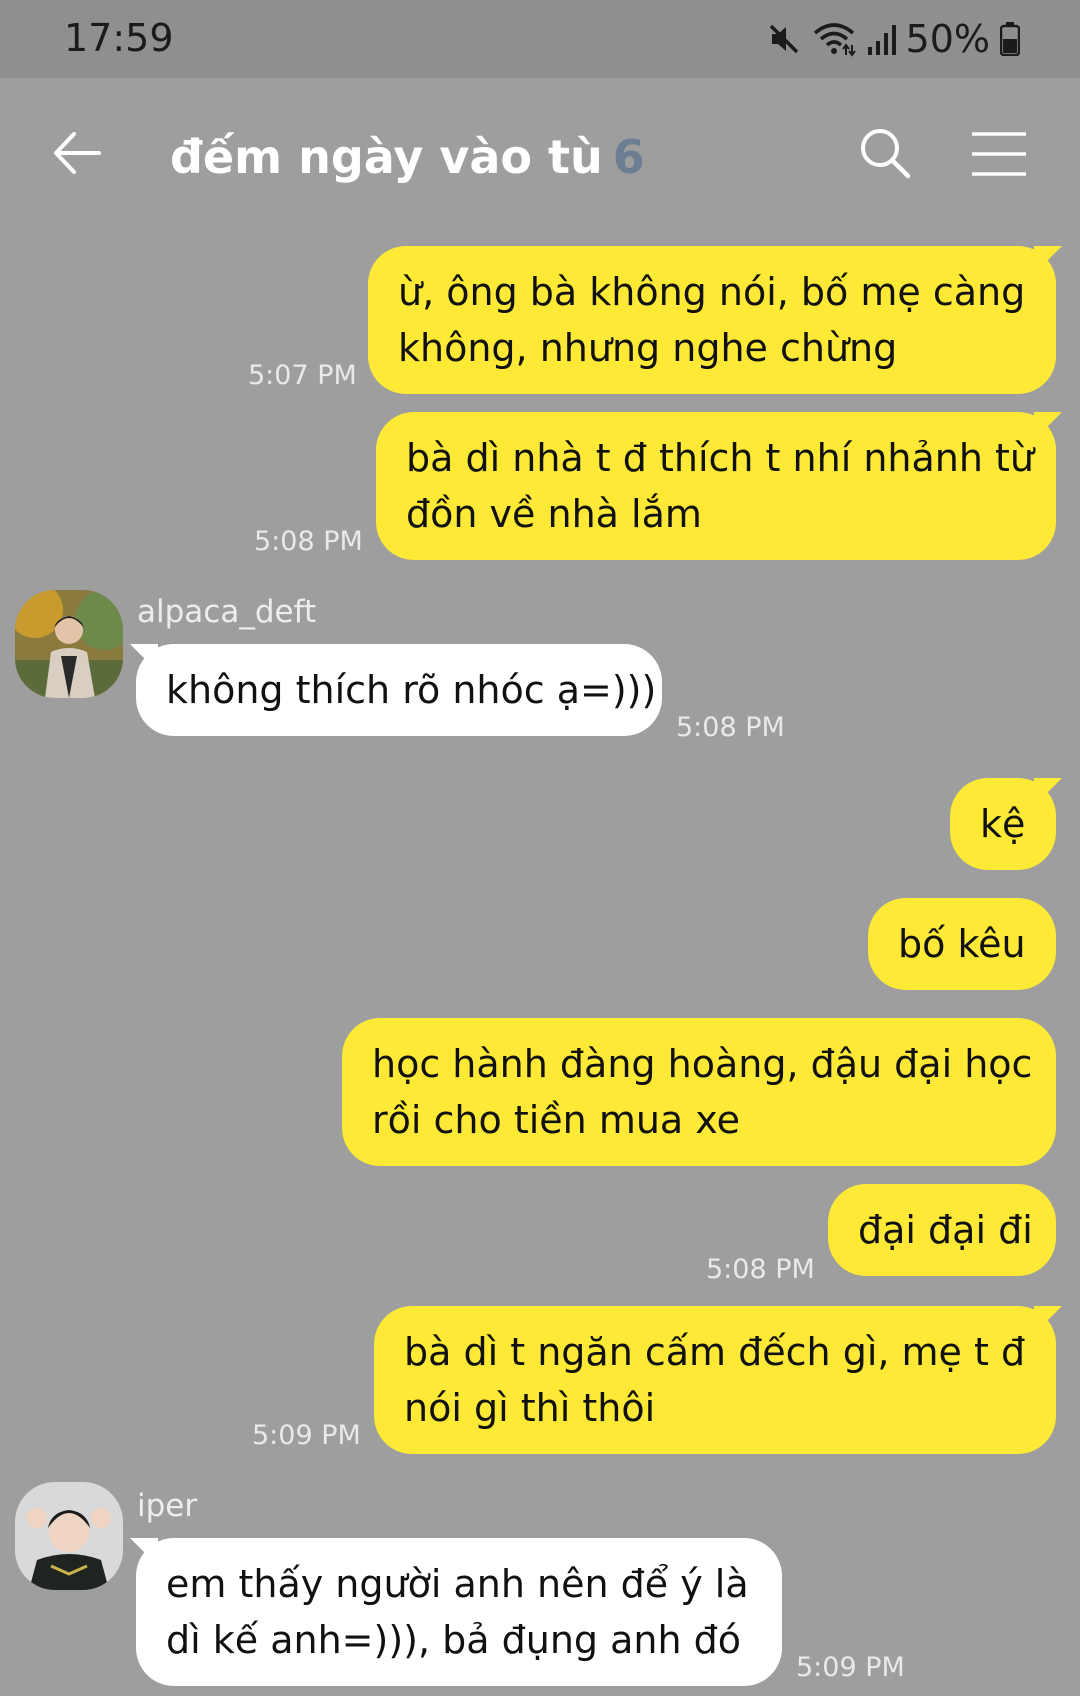  I want to click on menu-icon, so click(999, 154).